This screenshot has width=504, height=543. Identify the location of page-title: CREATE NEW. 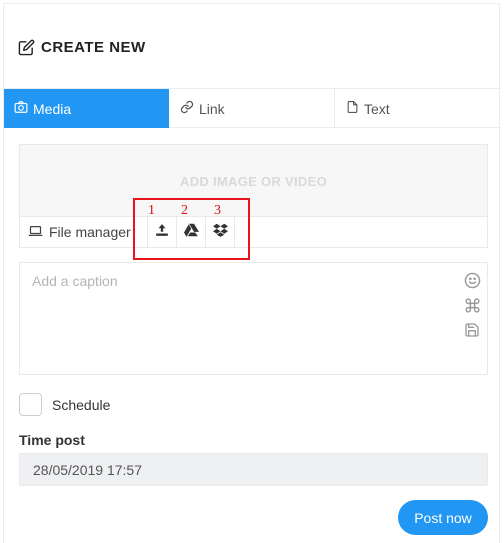
(93, 47).